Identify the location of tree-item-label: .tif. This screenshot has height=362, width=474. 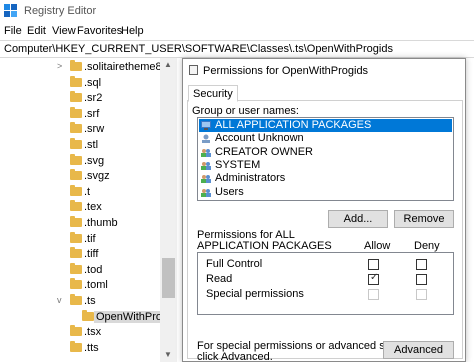
(90, 238).